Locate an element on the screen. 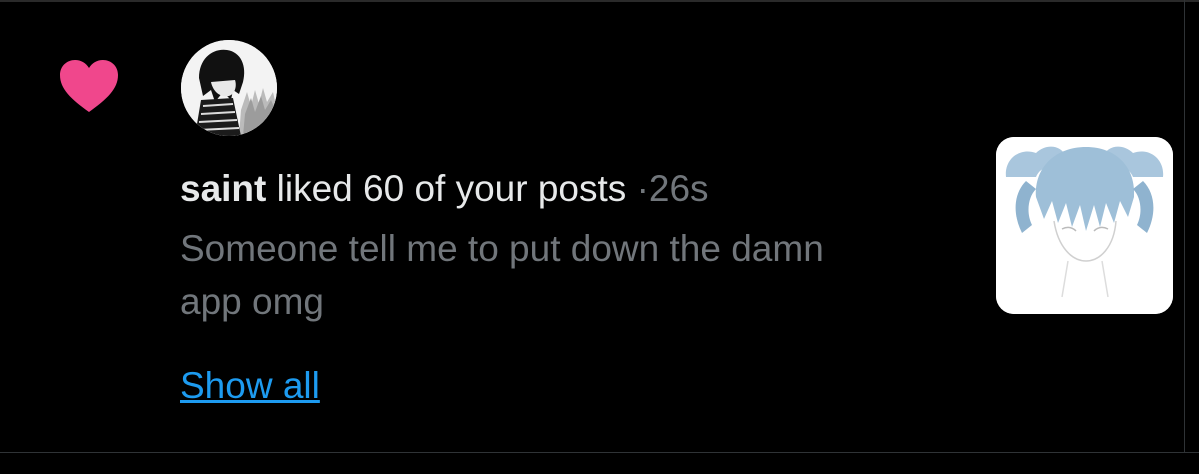  action-text: liked 60 of your posts is located at coordinates (451, 188).